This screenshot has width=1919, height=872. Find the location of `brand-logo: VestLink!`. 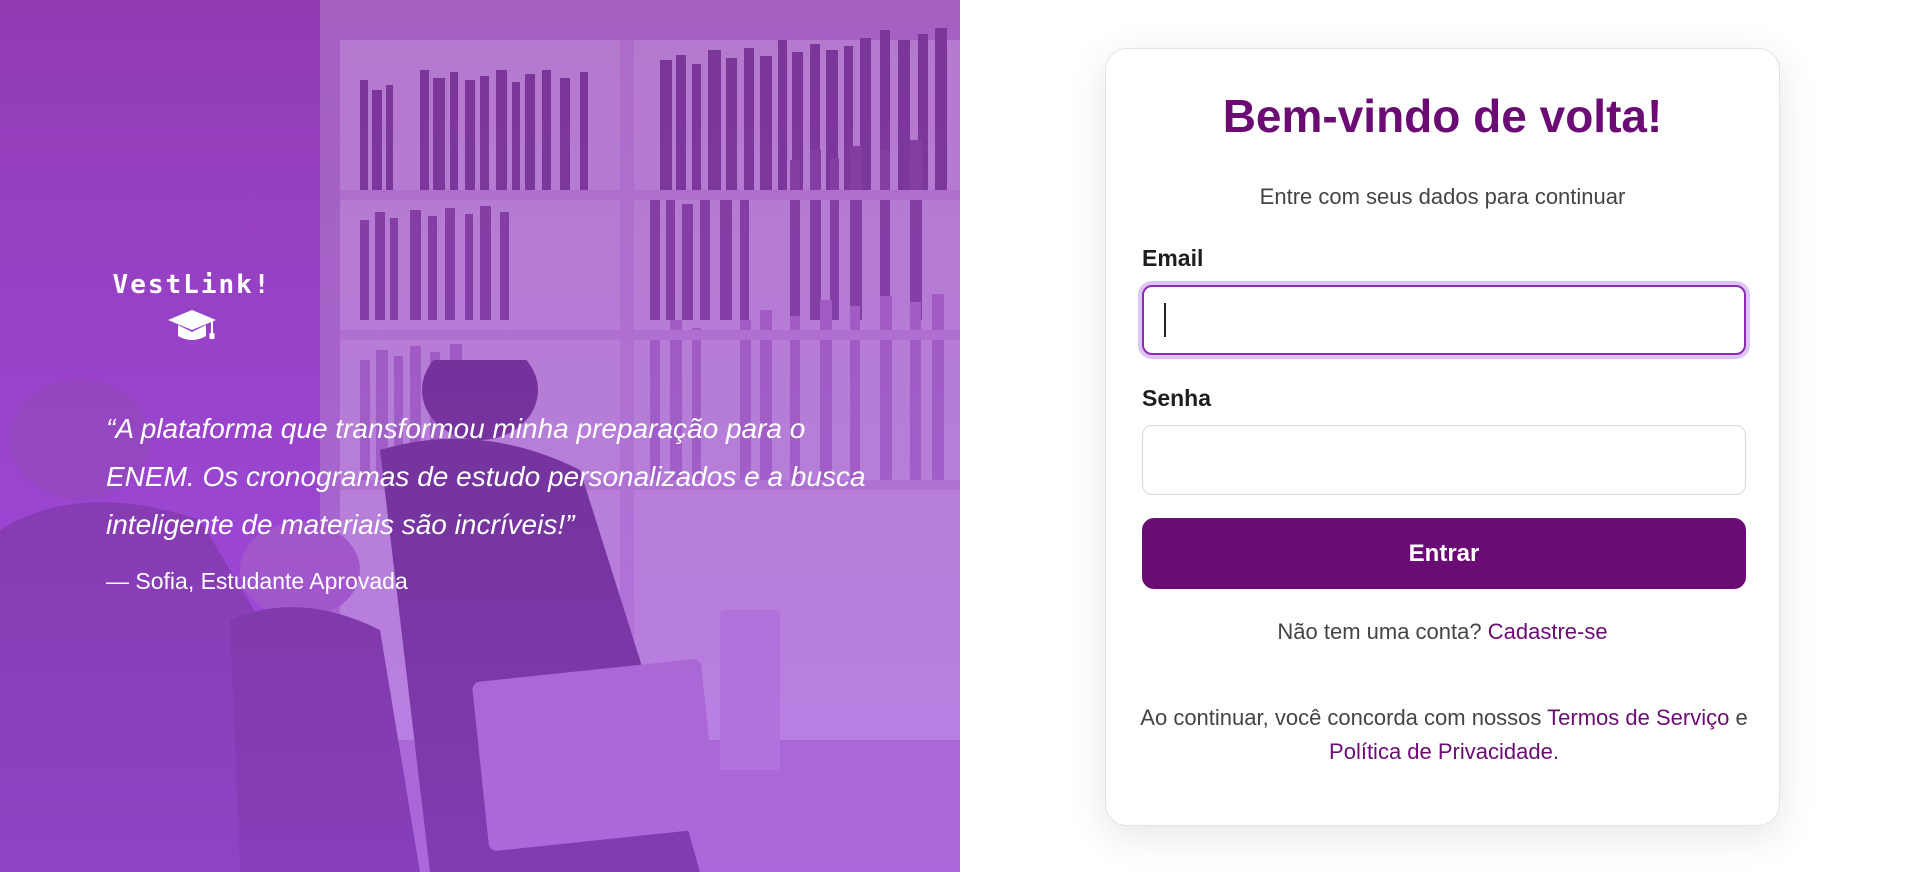

brand-logo: VestLink! is located at coordinates (192, 308).